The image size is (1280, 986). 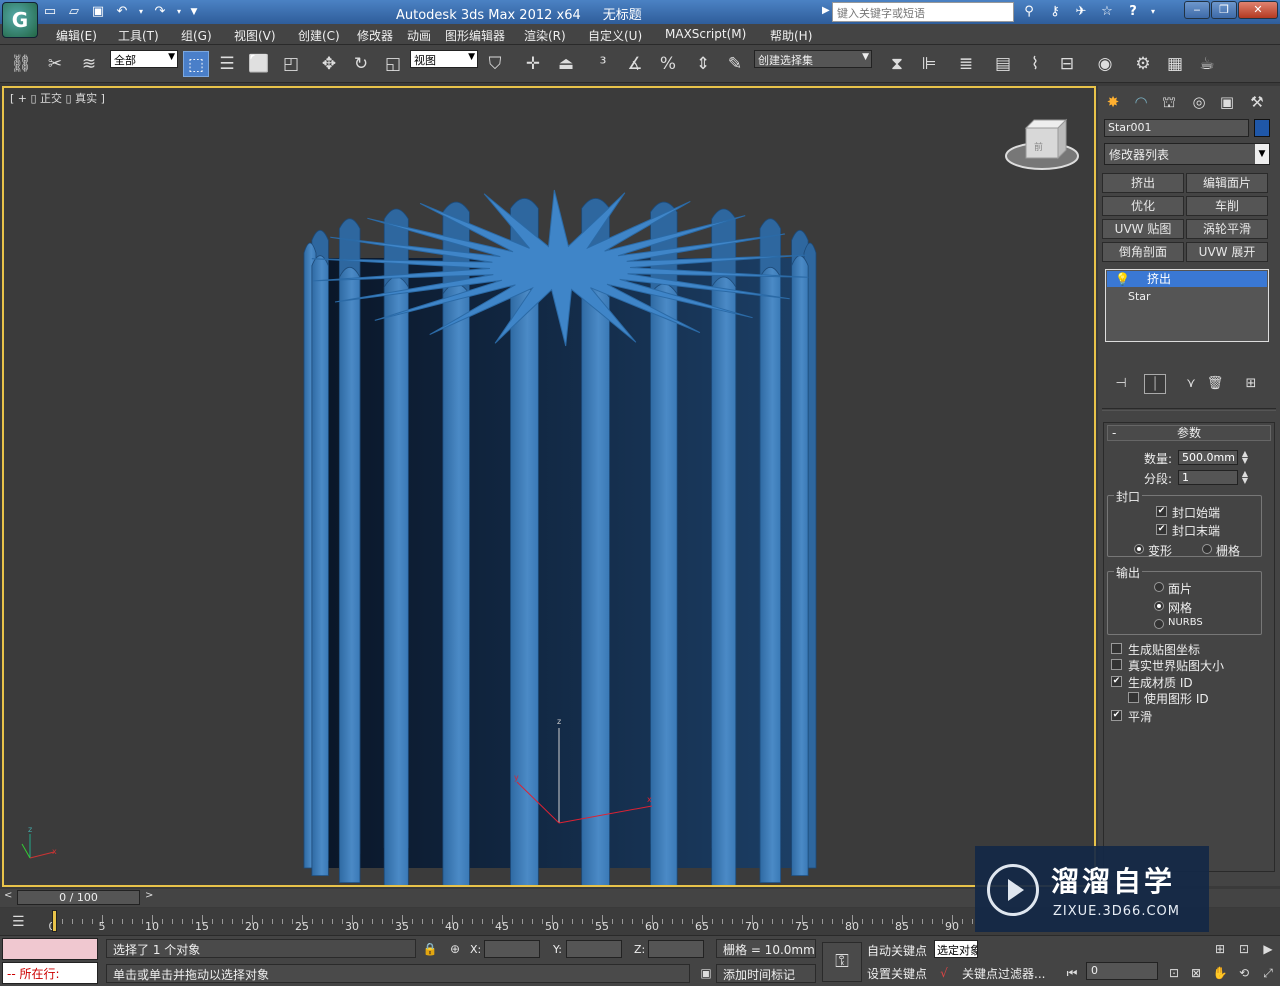 What do you see at coordinates (50, 949) in the screenshot?
I see `maxscript-listener-box` at bounding box center [50, 949].